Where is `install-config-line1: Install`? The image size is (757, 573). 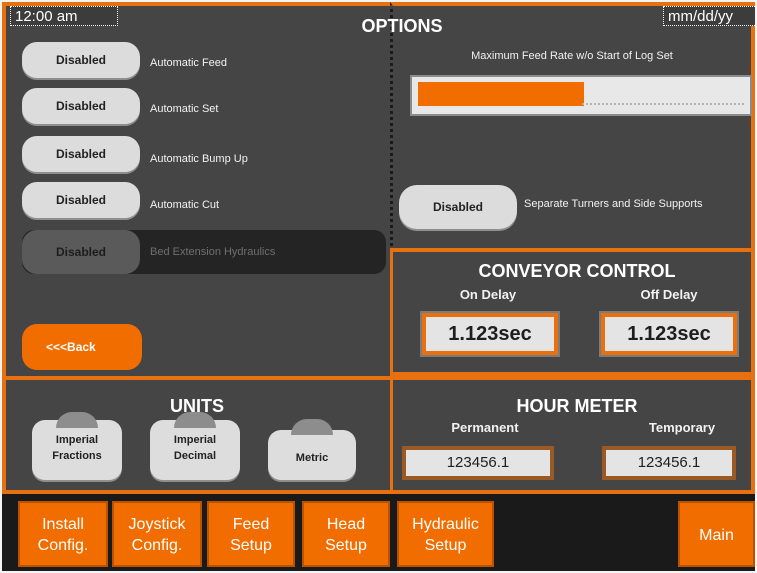
install-config-line1: Install is located at coordinates (63, 524).